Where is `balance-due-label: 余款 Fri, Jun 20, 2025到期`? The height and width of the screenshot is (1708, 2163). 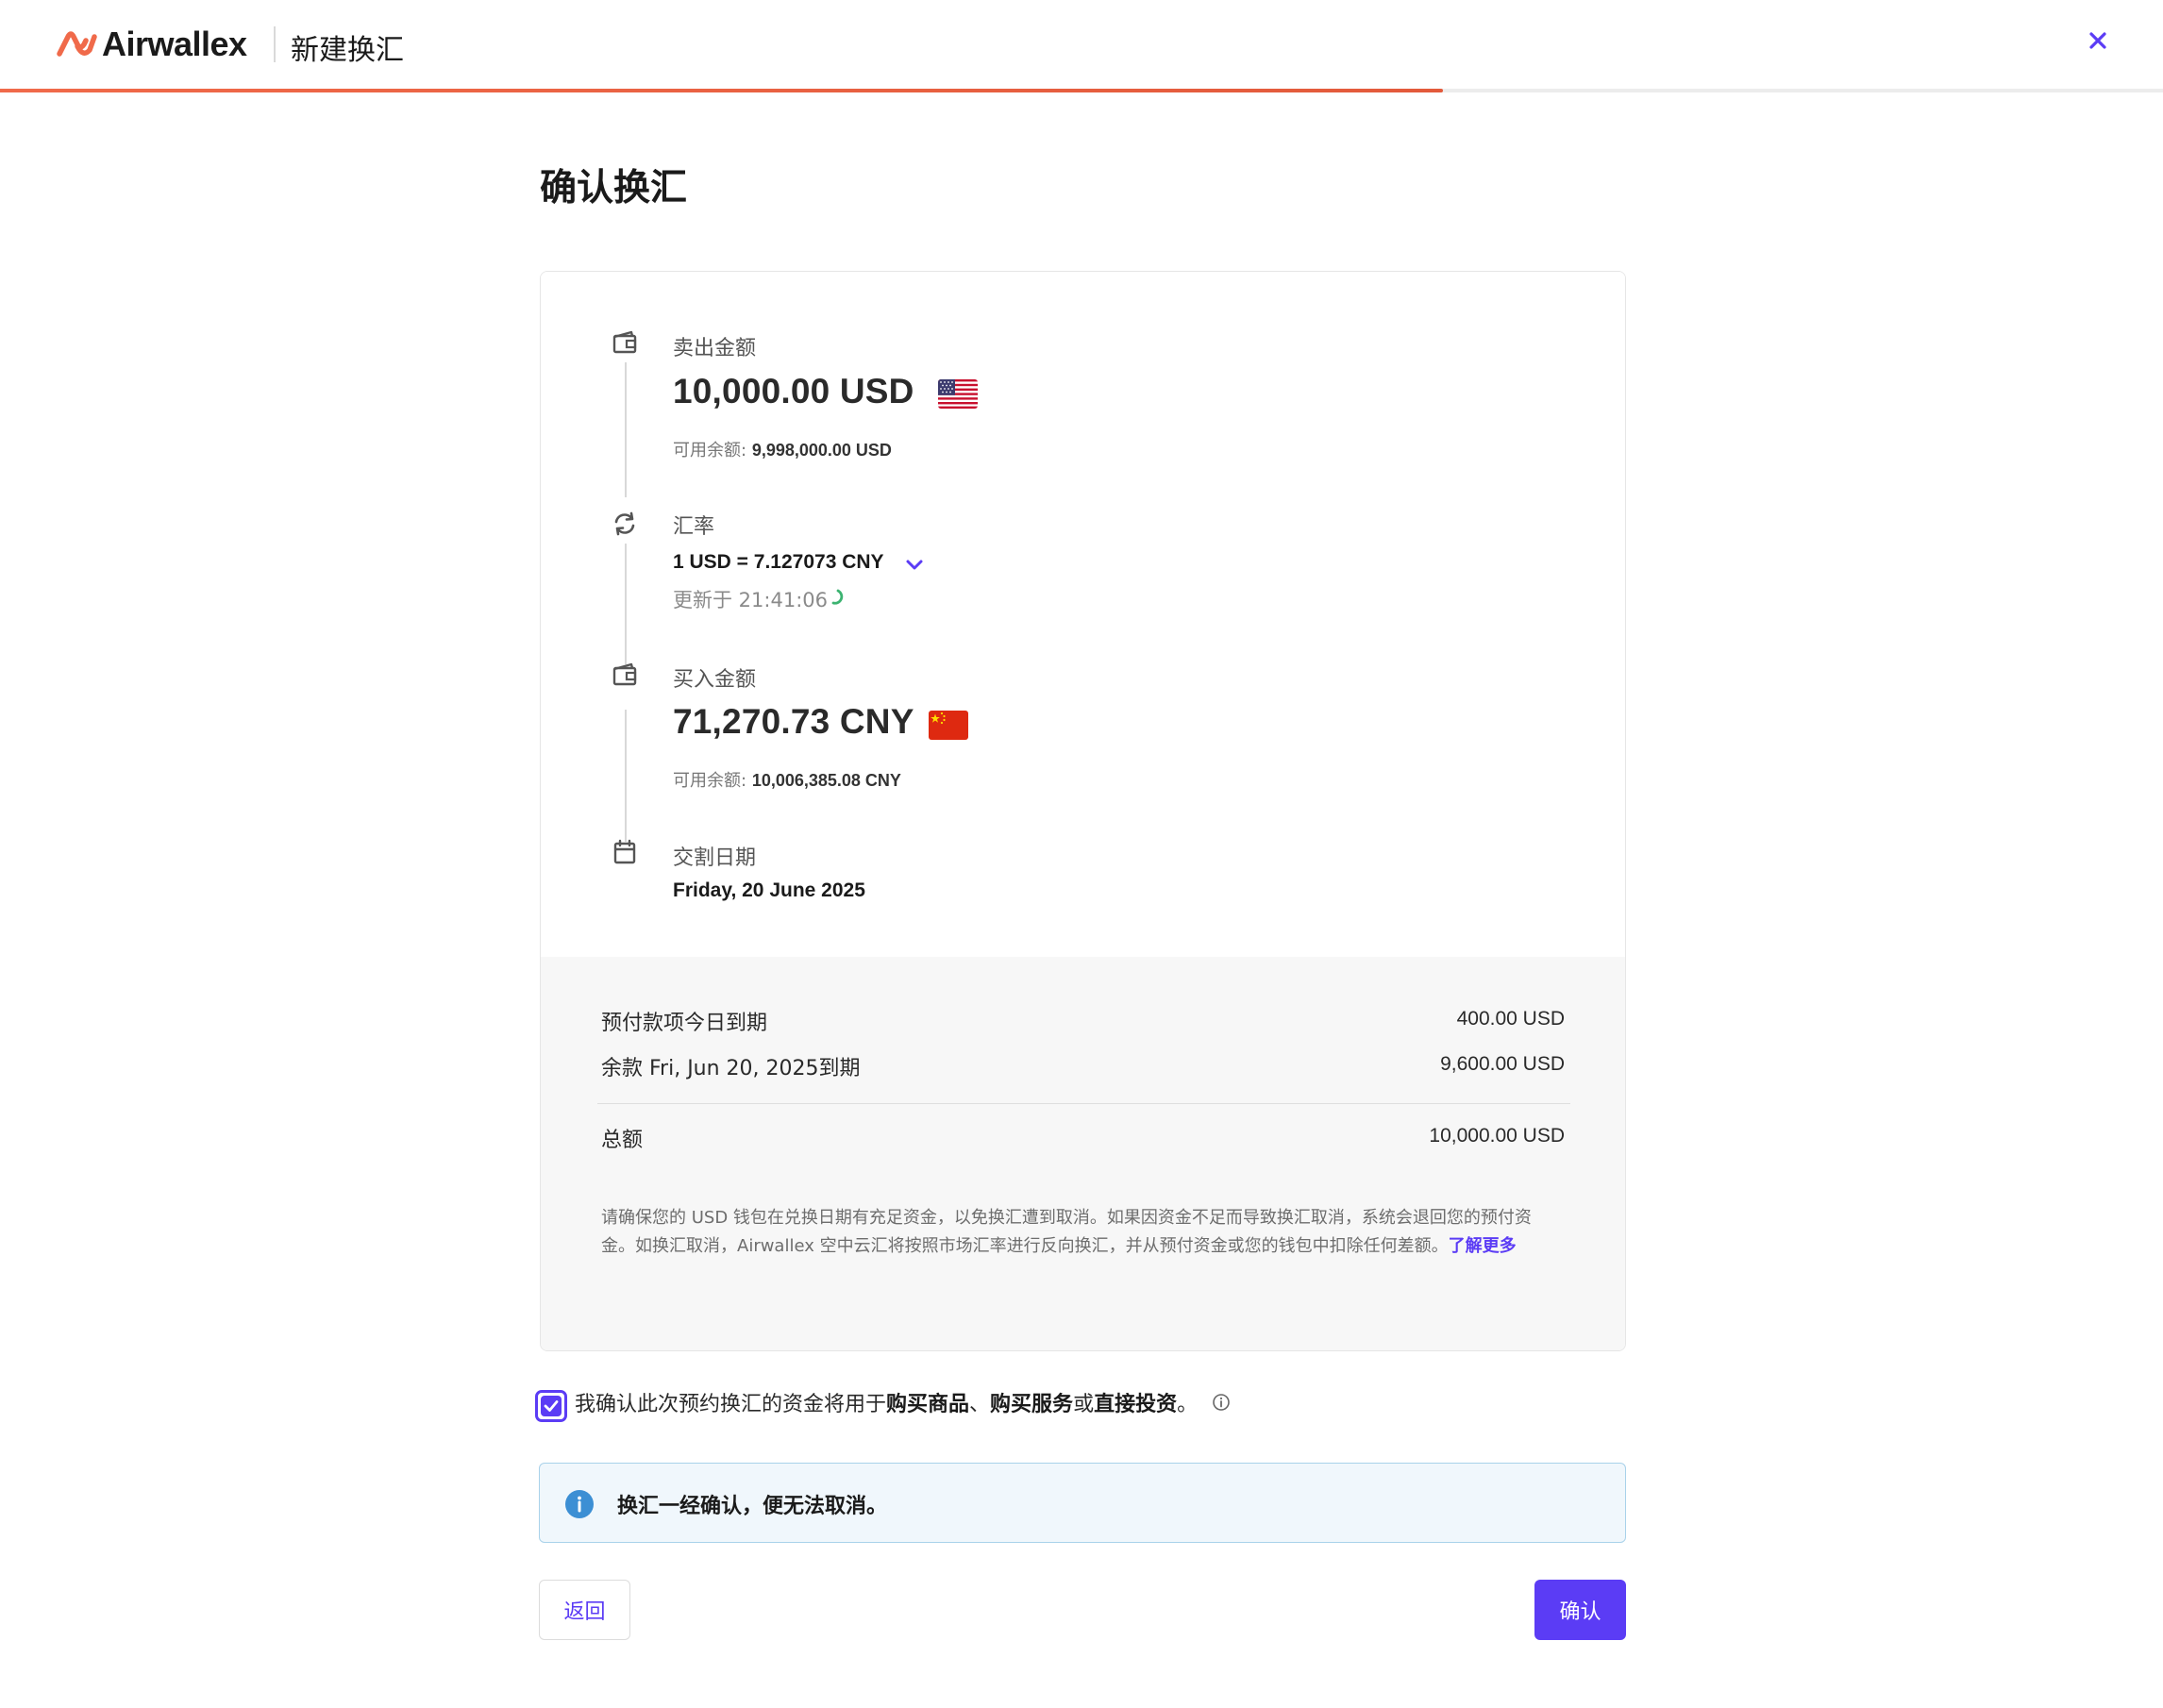 balance-due-label: 余款 Fri, Jun 20, 2025到期 is located at coordinates (731, 1068).